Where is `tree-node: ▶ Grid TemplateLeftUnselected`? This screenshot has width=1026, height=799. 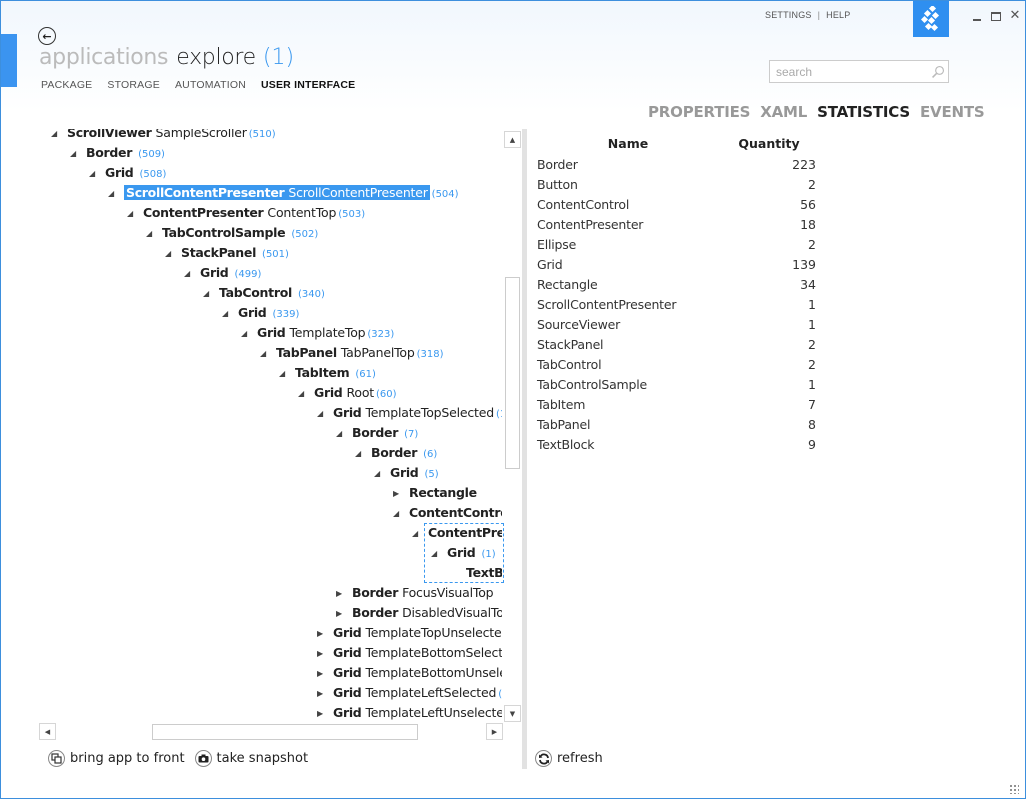 tree-node: ▶ Grid TemplateLeftUnselected is located at coordinates (409, 713).